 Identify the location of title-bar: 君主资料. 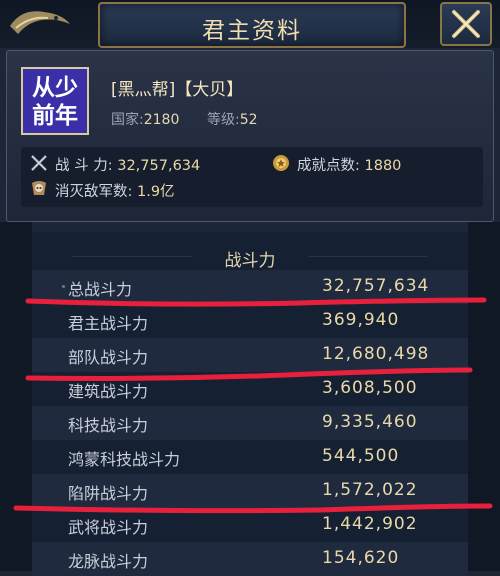
(250, 24).